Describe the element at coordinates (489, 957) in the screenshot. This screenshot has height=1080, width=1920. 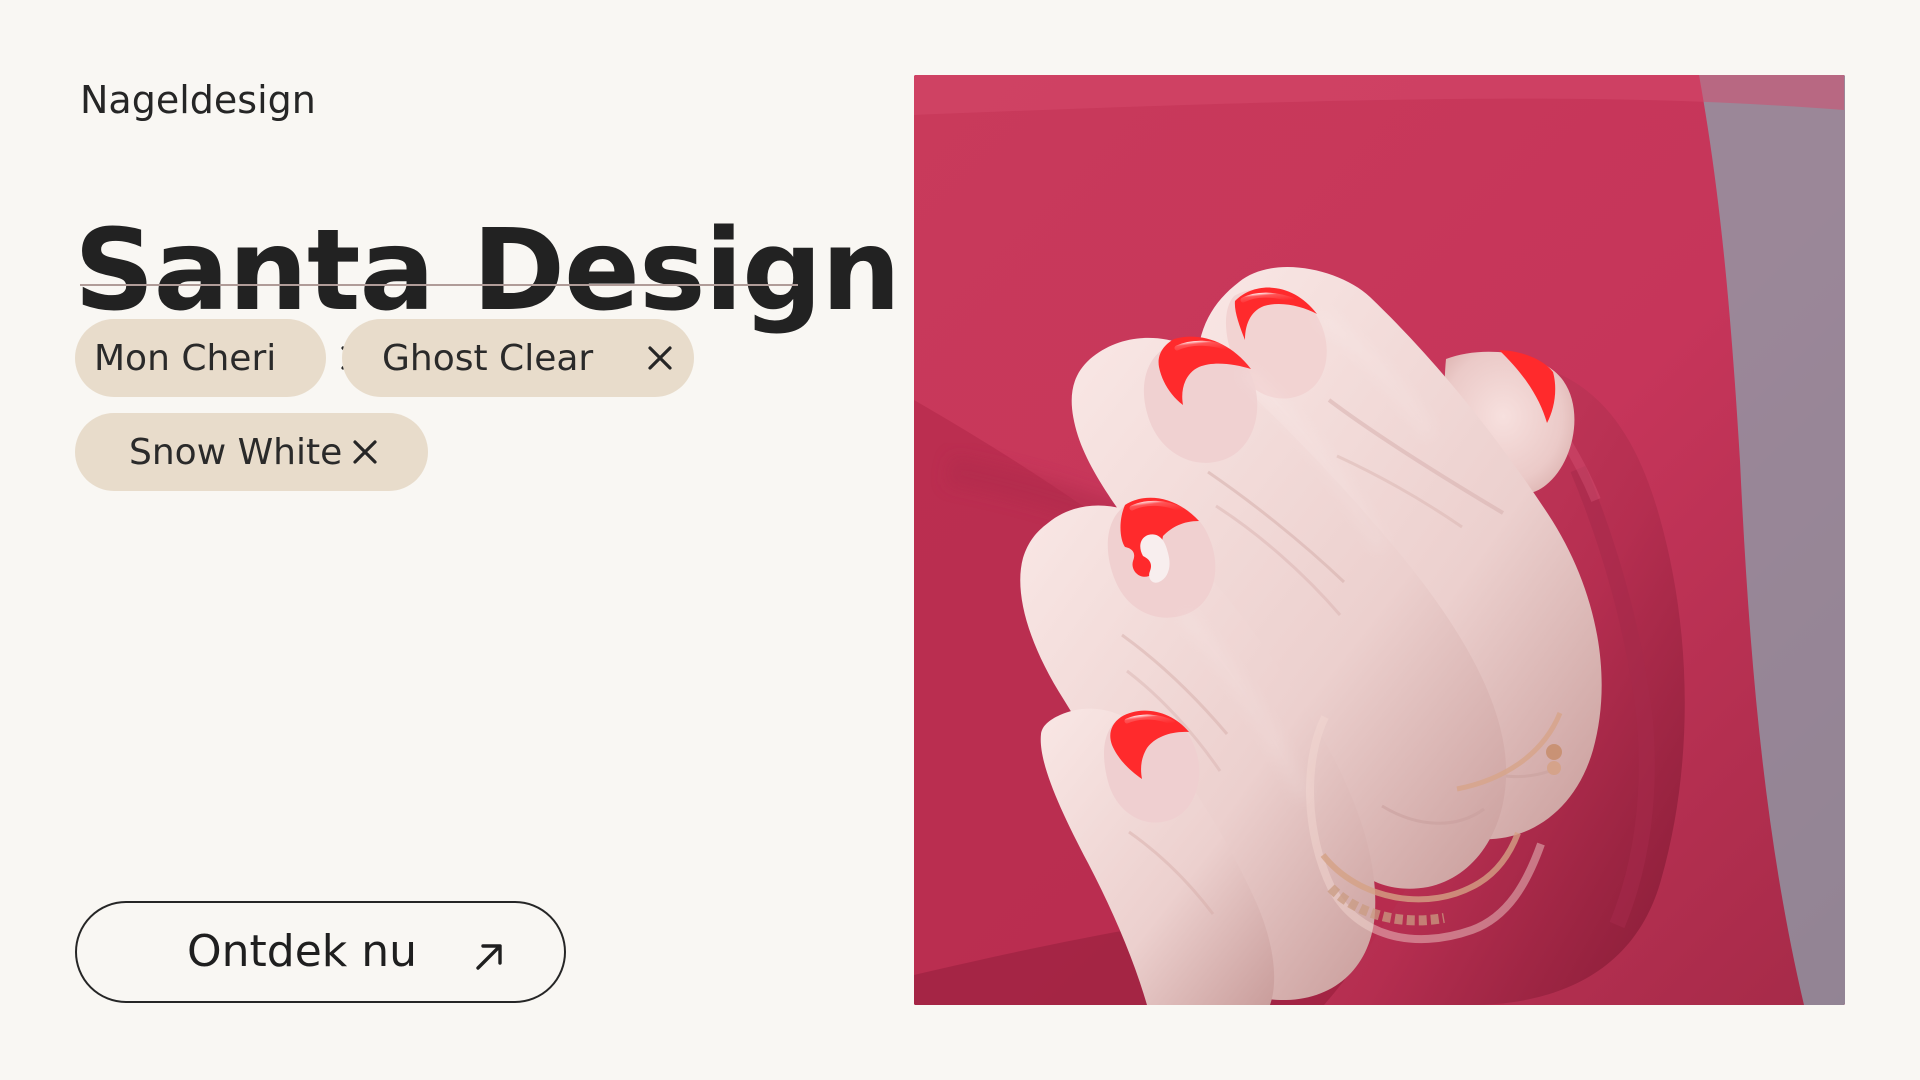
I see `arrow-up-right-icon` at that location.